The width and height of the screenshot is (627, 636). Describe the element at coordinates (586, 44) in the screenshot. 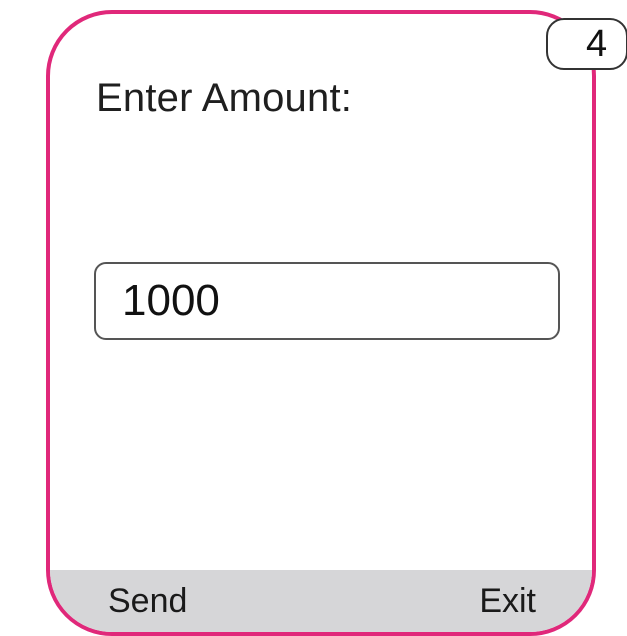

I see `key-indicator-badge: 4` at that location.